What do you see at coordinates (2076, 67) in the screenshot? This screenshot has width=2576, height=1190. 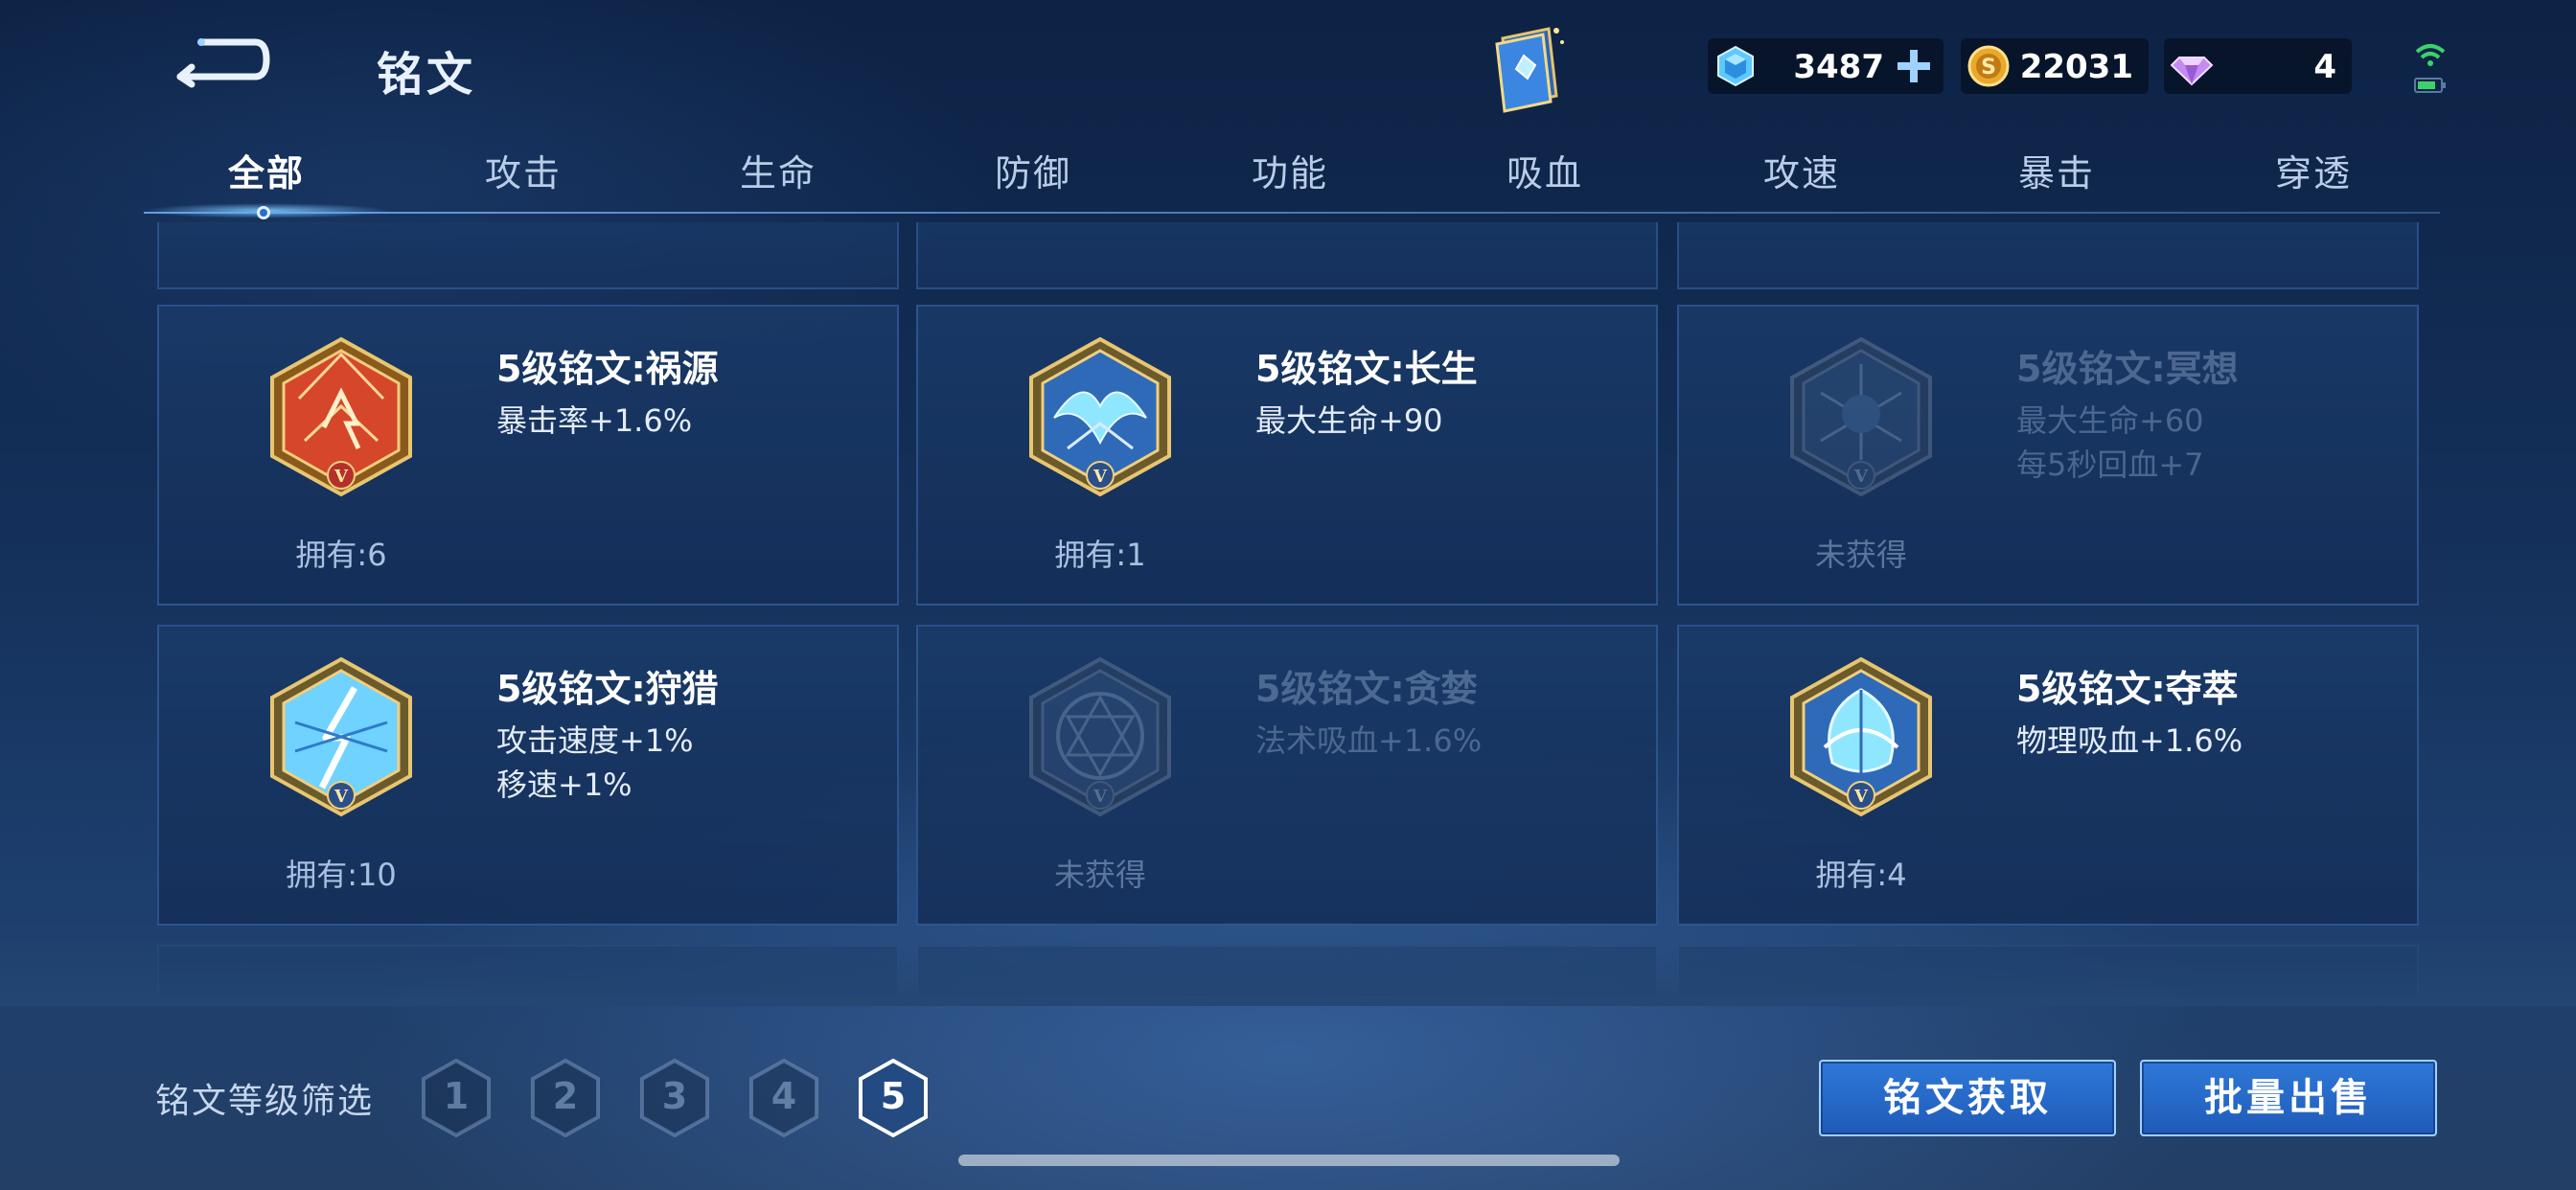 I see `gold-value: 22031` at bounding box center [2076, 67].